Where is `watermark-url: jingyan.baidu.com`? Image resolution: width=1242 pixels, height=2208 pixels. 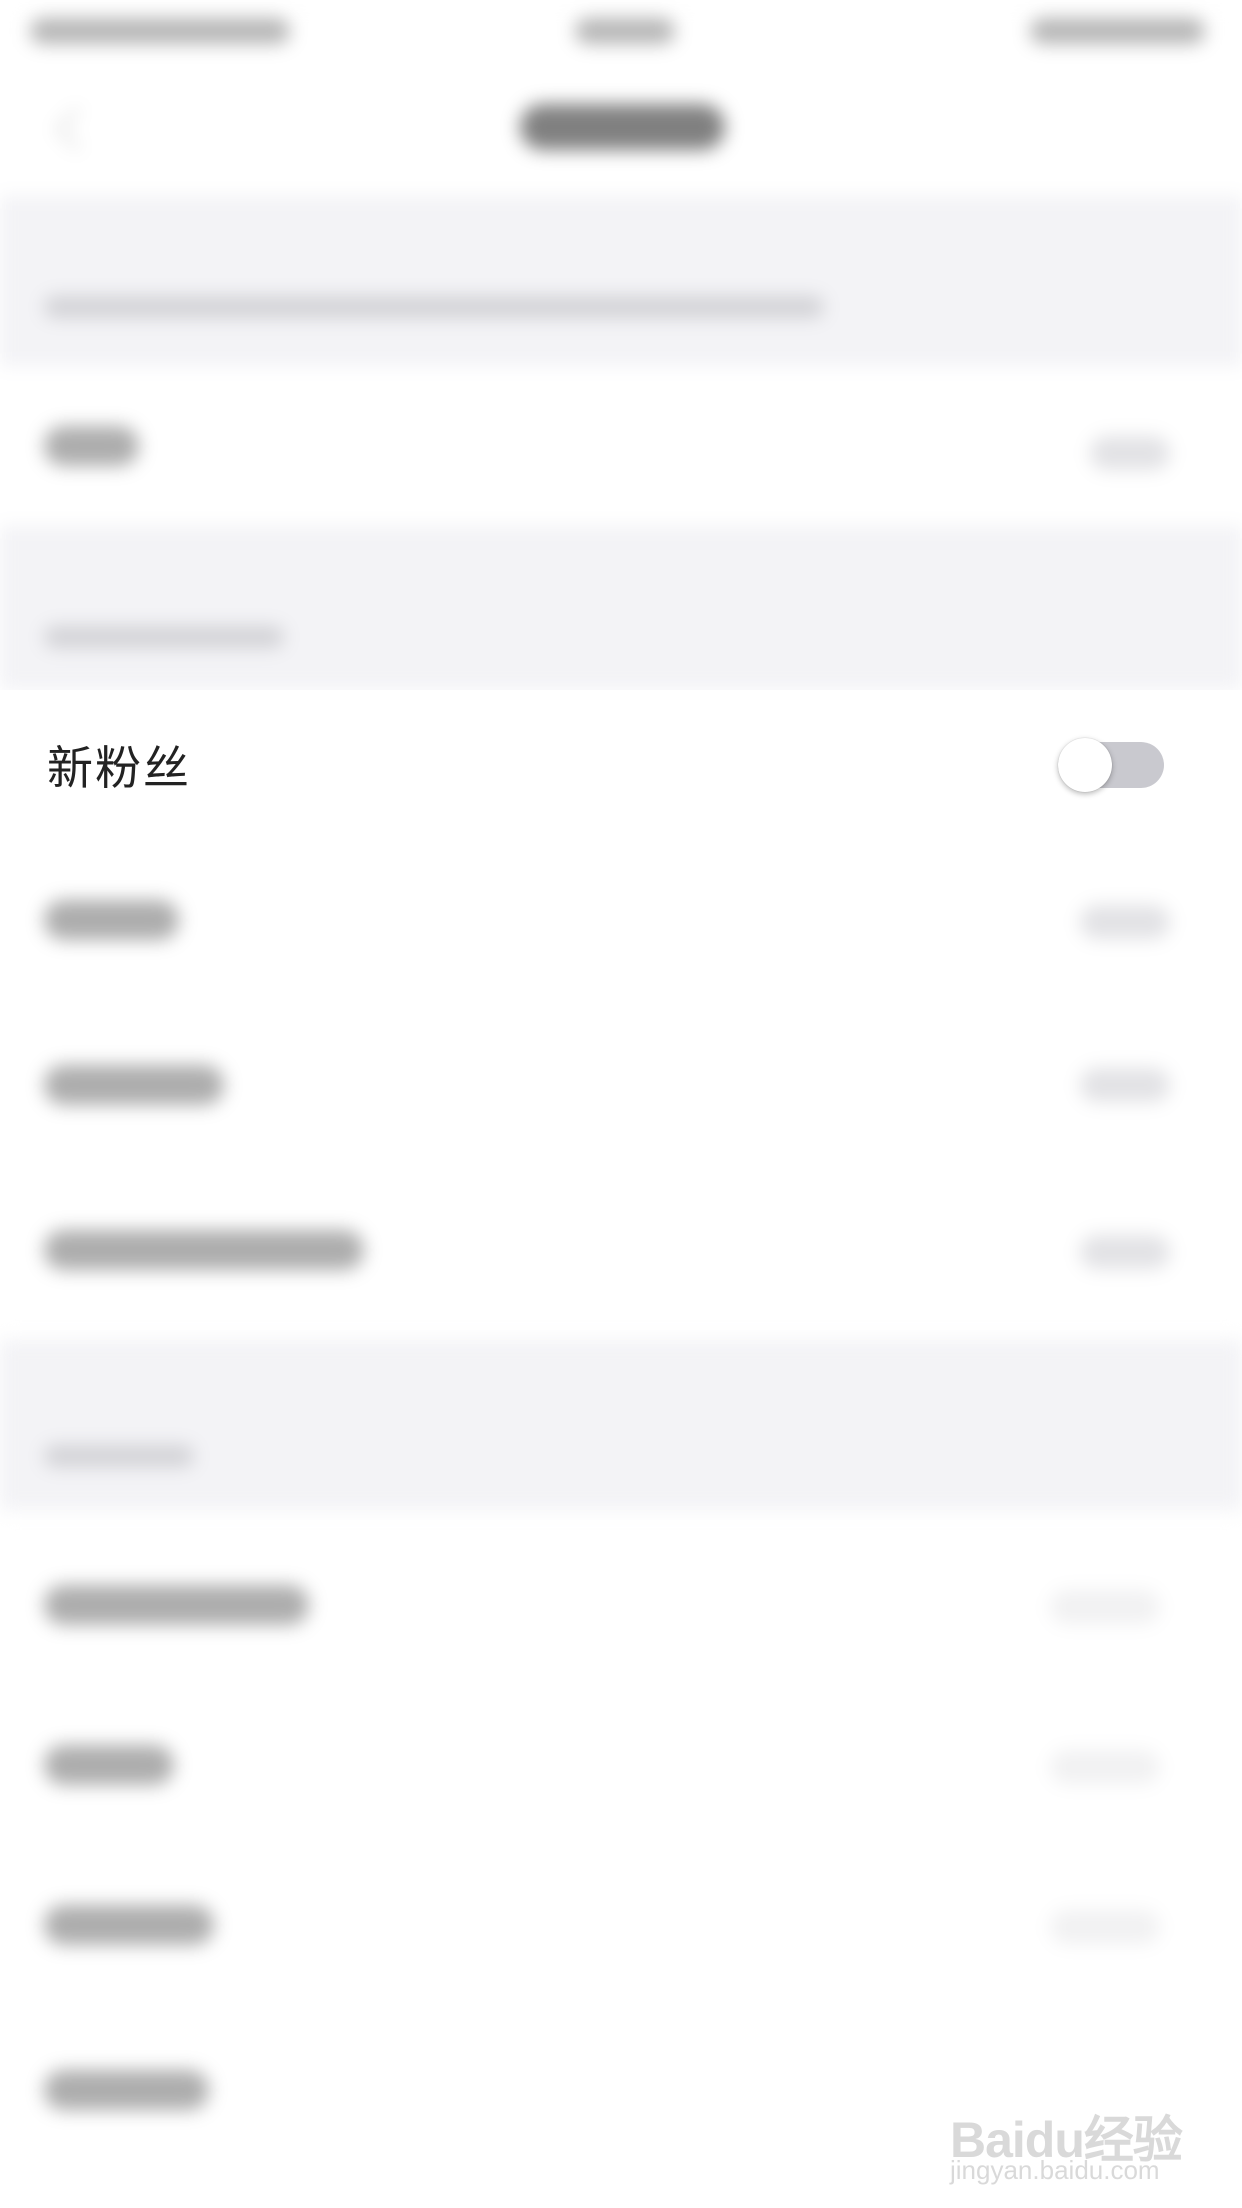 watermark-url: jingyan.baidu.com is located at coordinates (1055, 2170).